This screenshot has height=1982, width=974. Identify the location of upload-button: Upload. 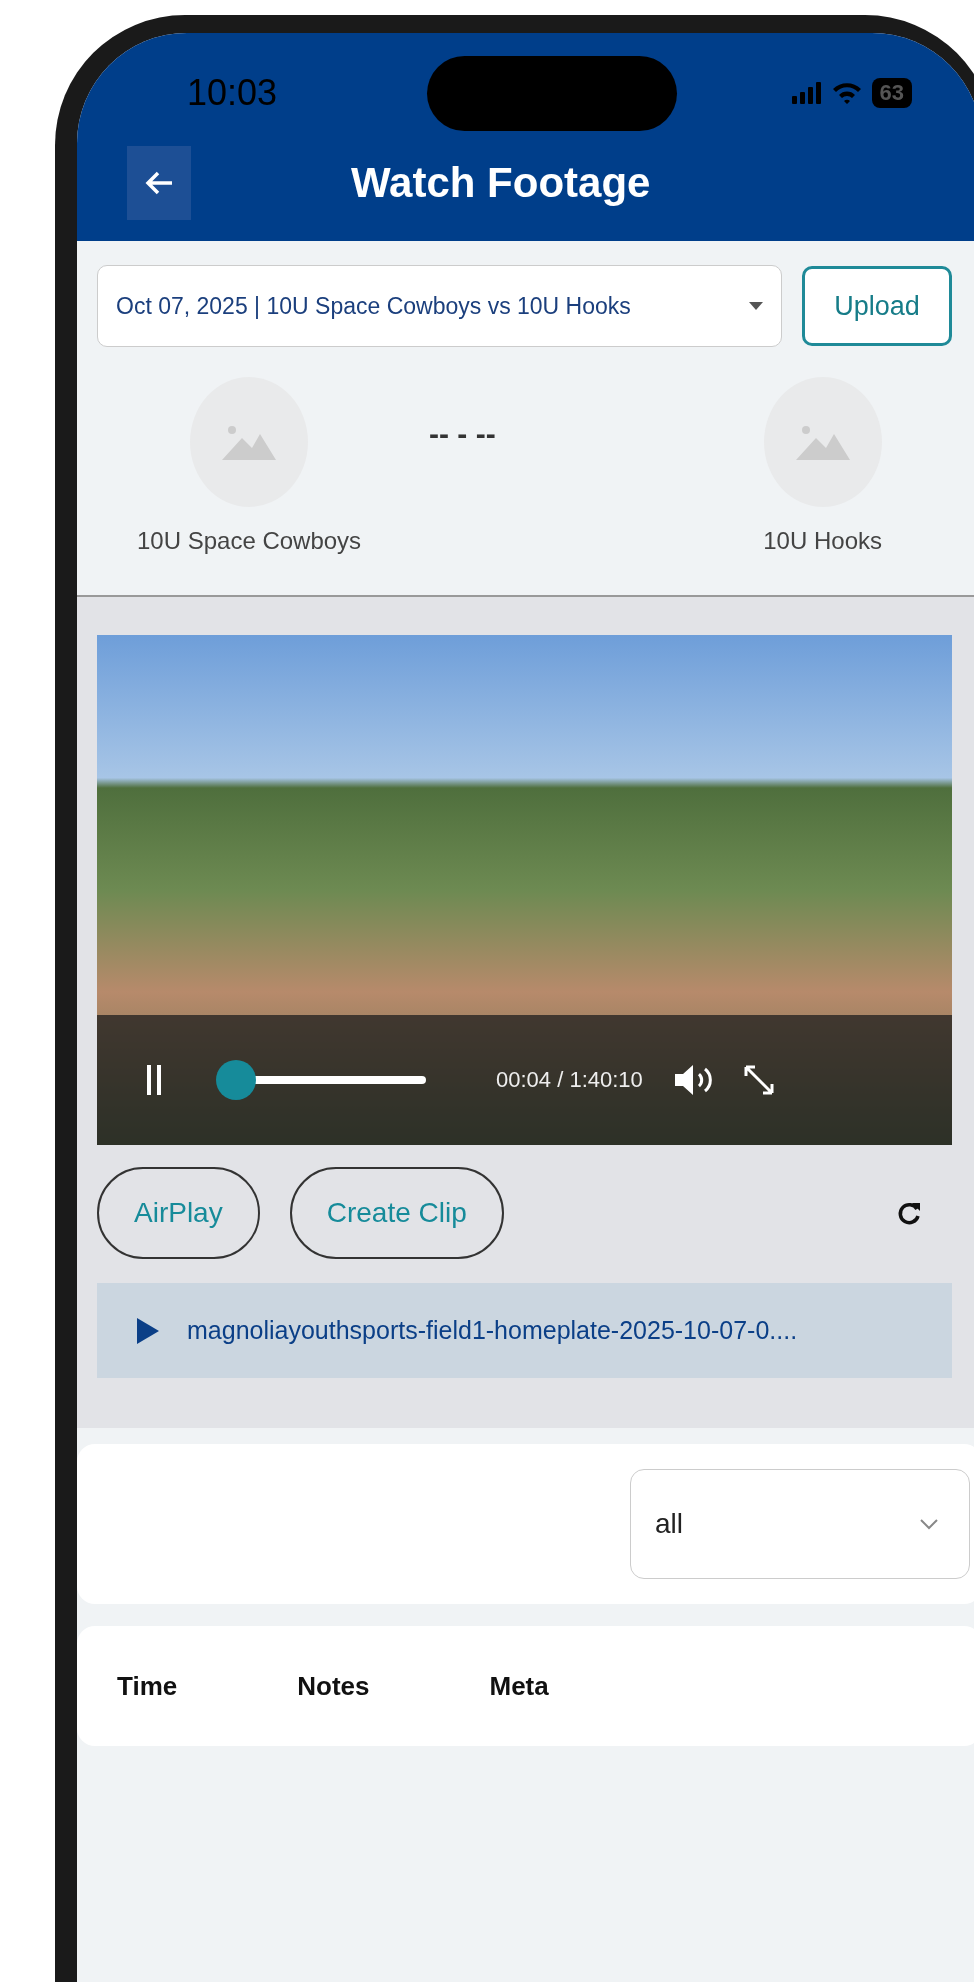
(877, 306).